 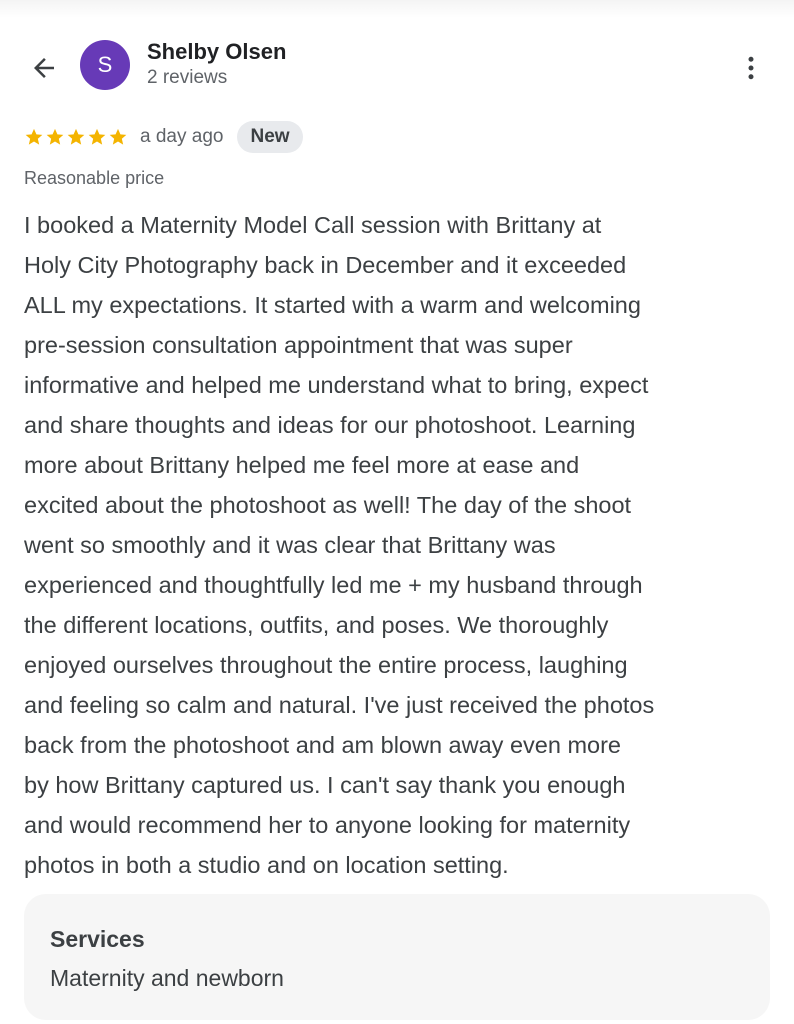 I want to click on services-card: Services Maternity and newborn, so click(x=397, y=957).